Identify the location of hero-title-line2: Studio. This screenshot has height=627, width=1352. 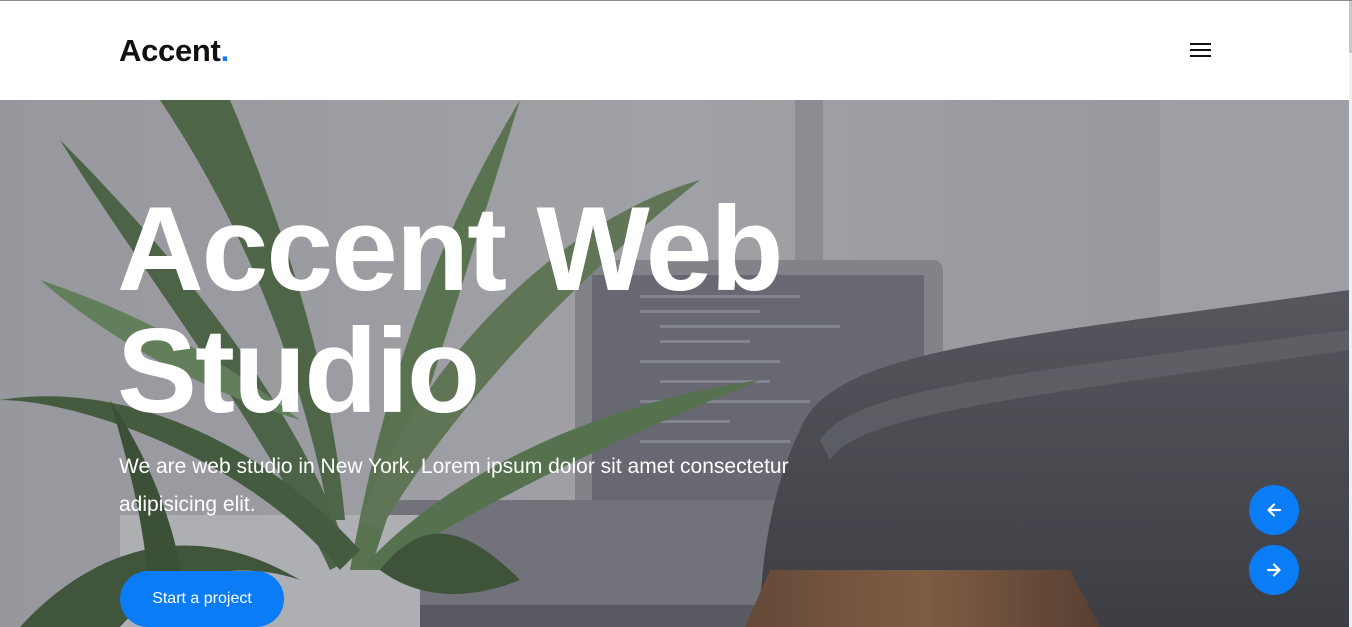
(298, 371).